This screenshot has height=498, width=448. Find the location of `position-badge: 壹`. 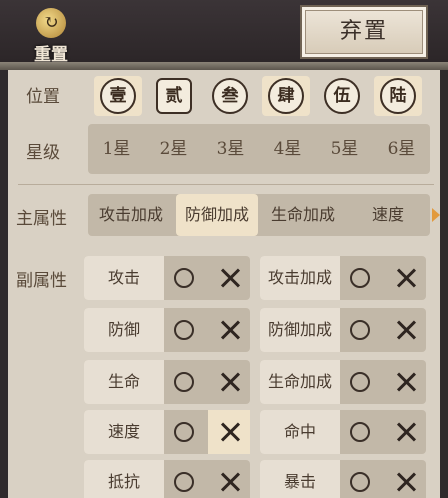

position-badge: 壹 is located at coordinates (118, 96).